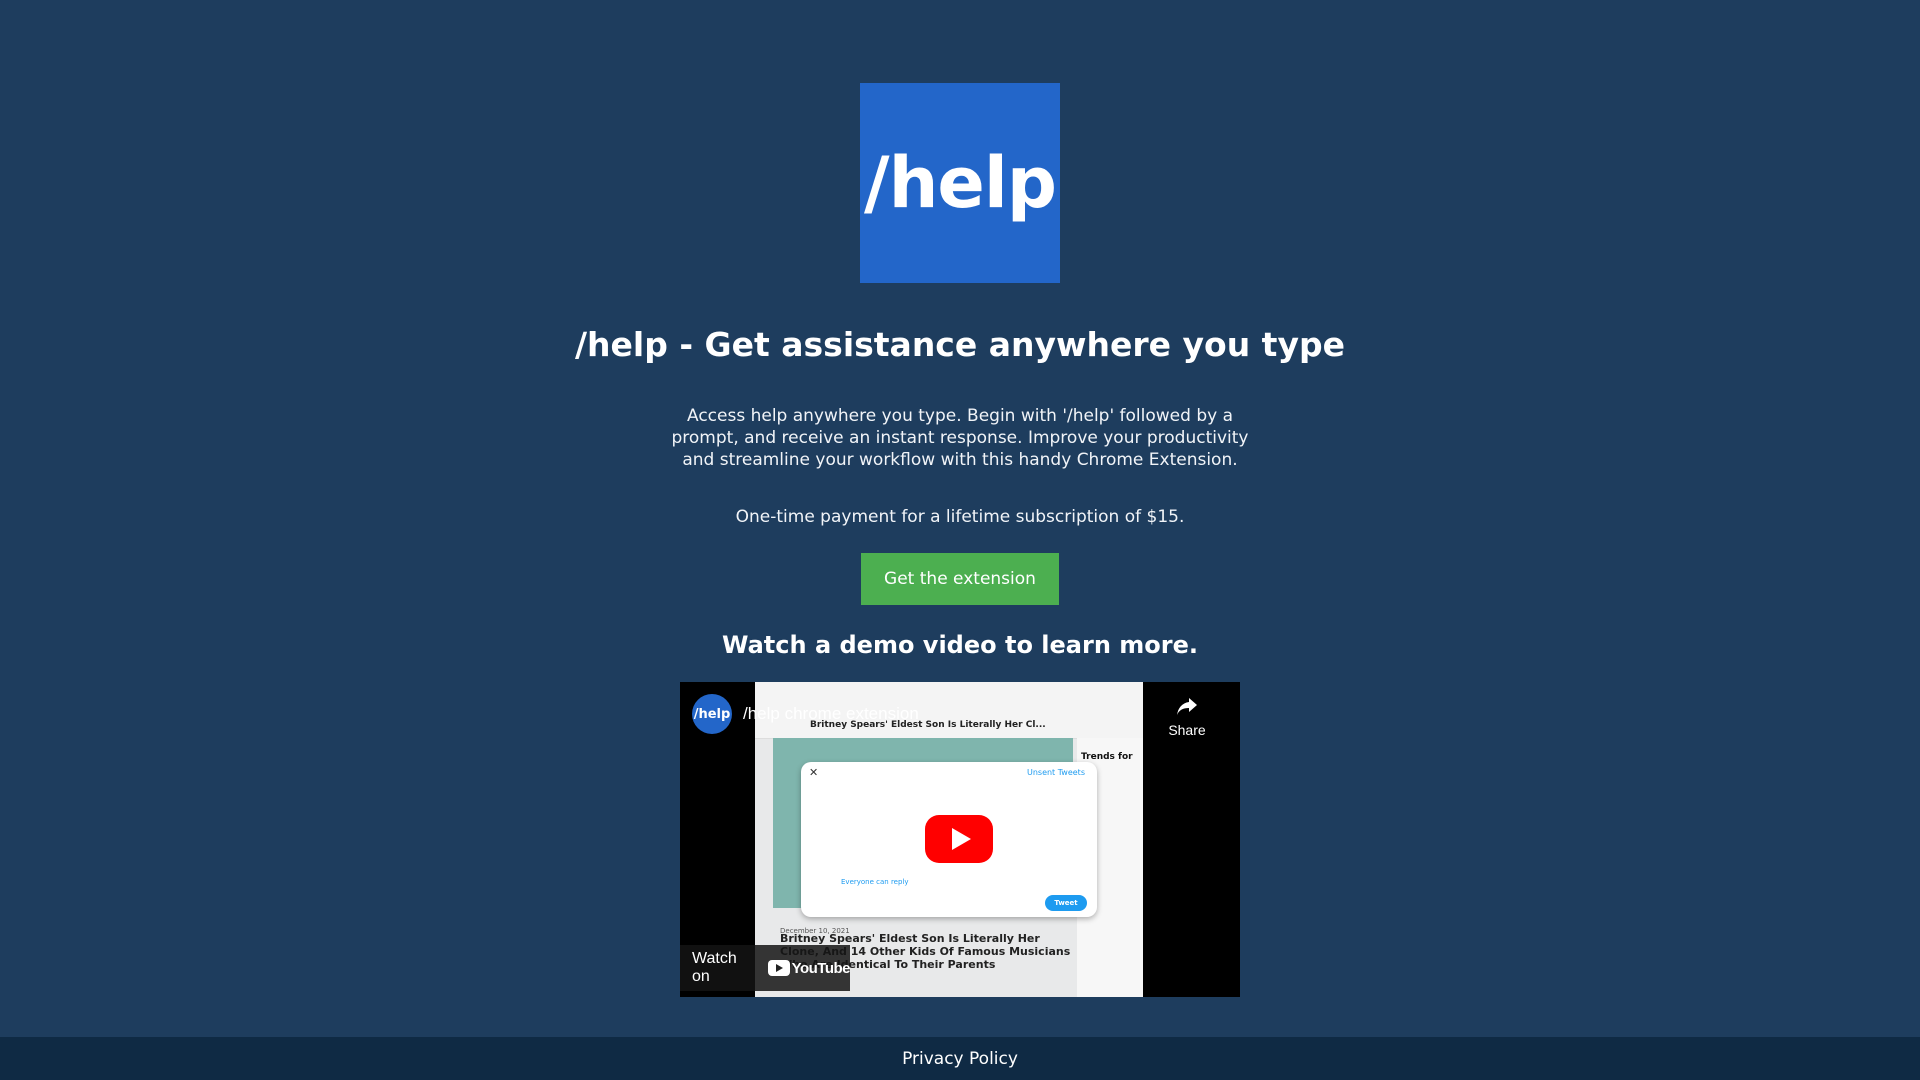 This screenshot has width=1920, height=1080. I want to click on youtube-wordmark: YouTube, so click(821, 968).